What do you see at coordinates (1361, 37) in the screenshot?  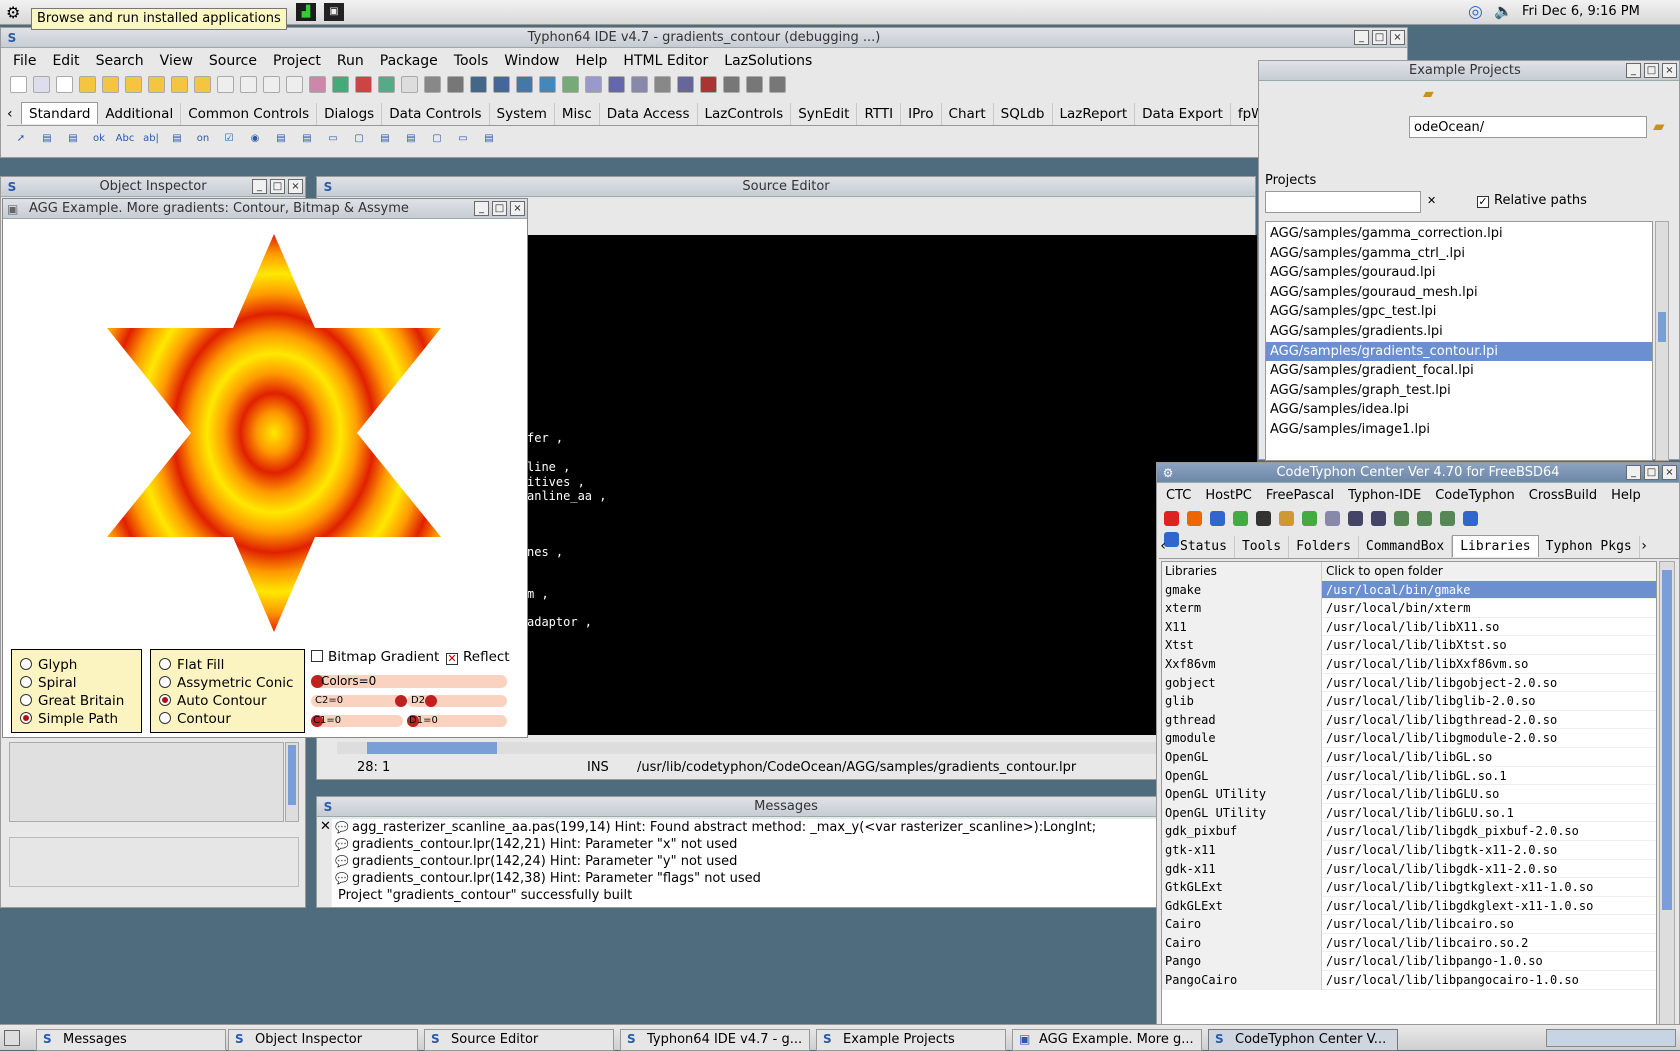 I see `minimize-icon: _` at bounding box center [1361, 37].